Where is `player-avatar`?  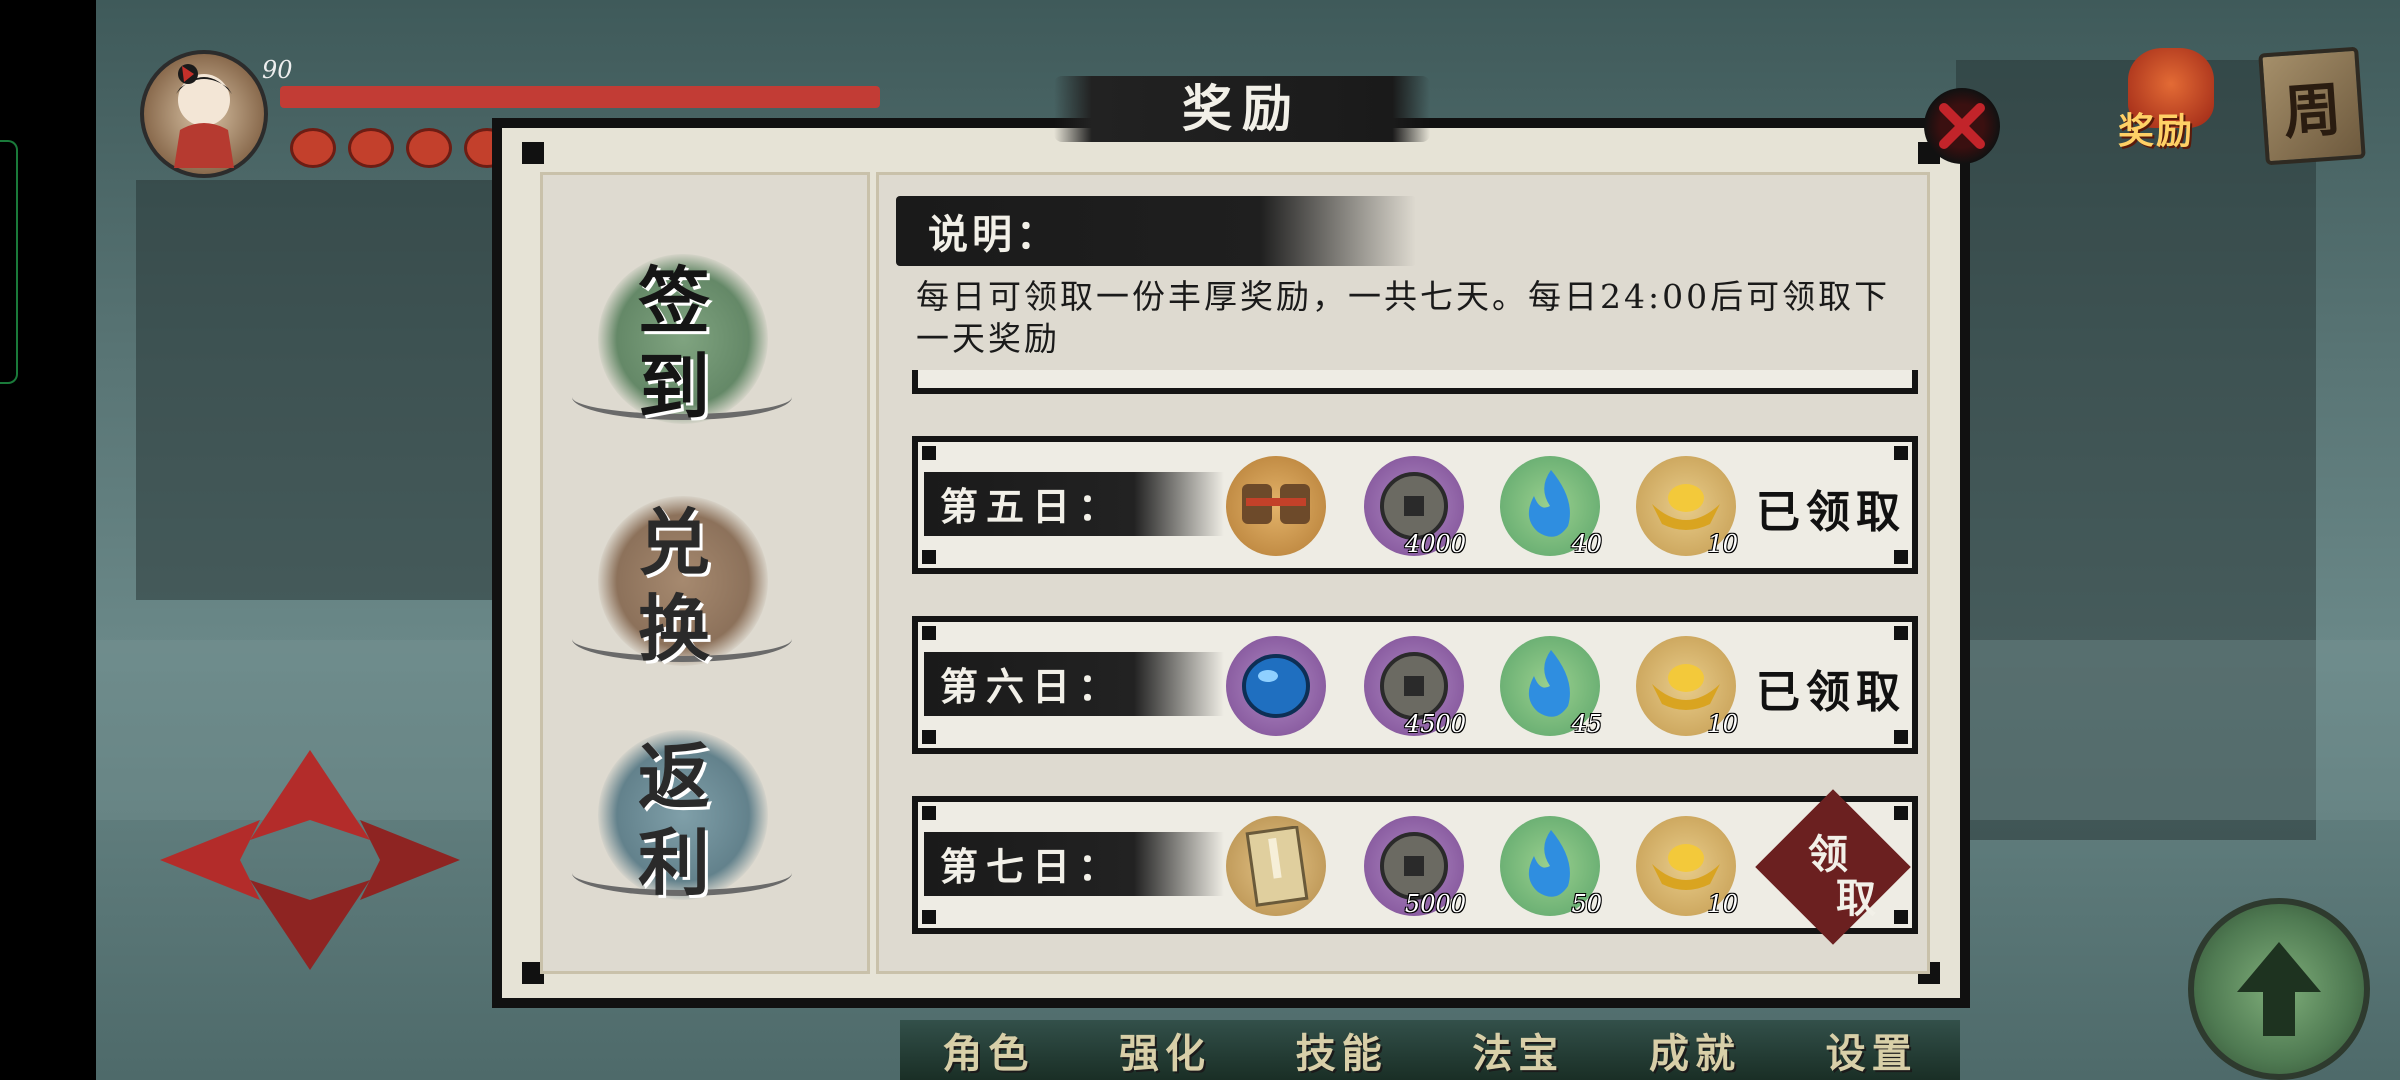 player-avatar is located at coordinates (204, 114).